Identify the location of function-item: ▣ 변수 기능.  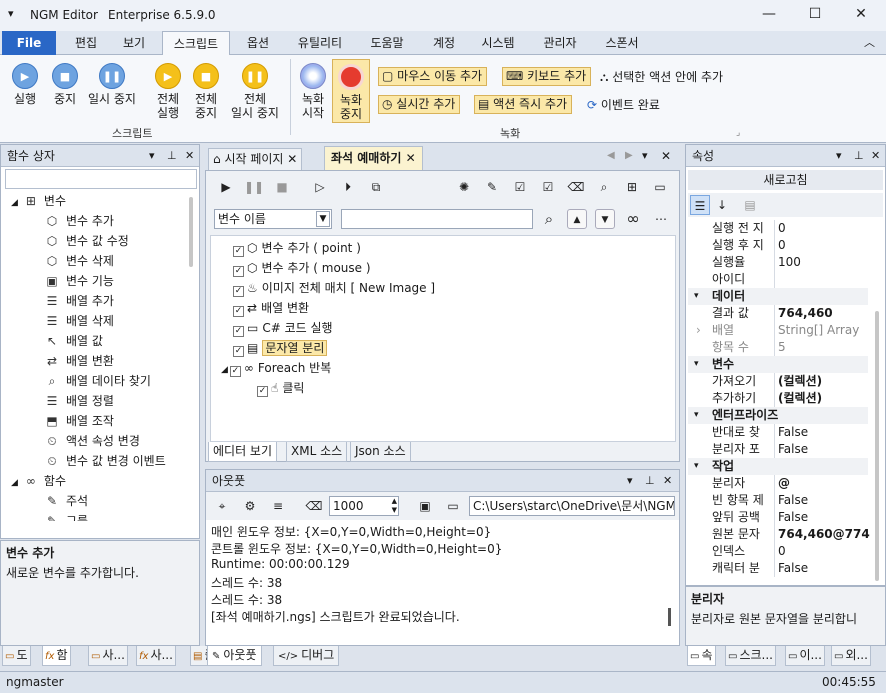
(79, 281).